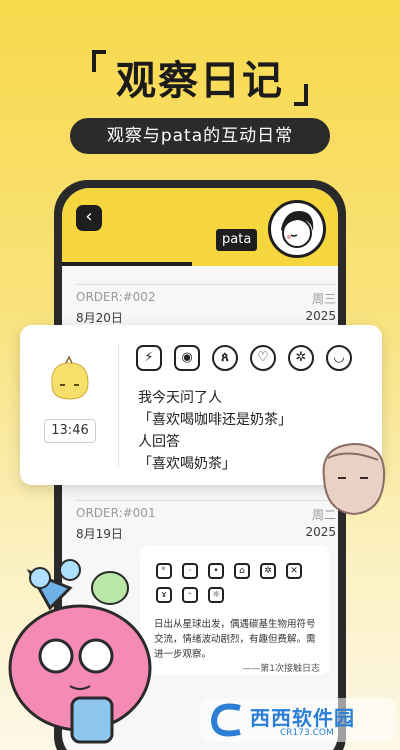 The image size is (400, 750). I want to click on pink-character-illustration, so click(80, 651).